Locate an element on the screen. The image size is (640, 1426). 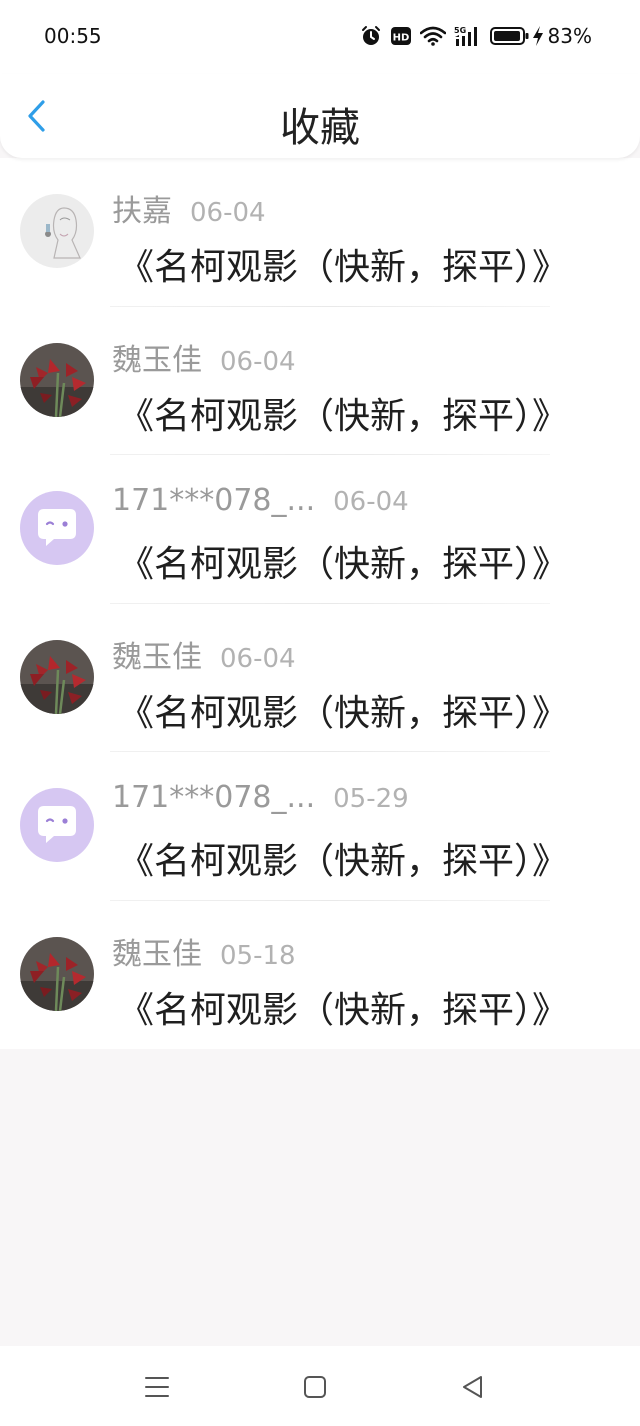
status-icons: HD 5G 83% is located at coordinates (476, 36).